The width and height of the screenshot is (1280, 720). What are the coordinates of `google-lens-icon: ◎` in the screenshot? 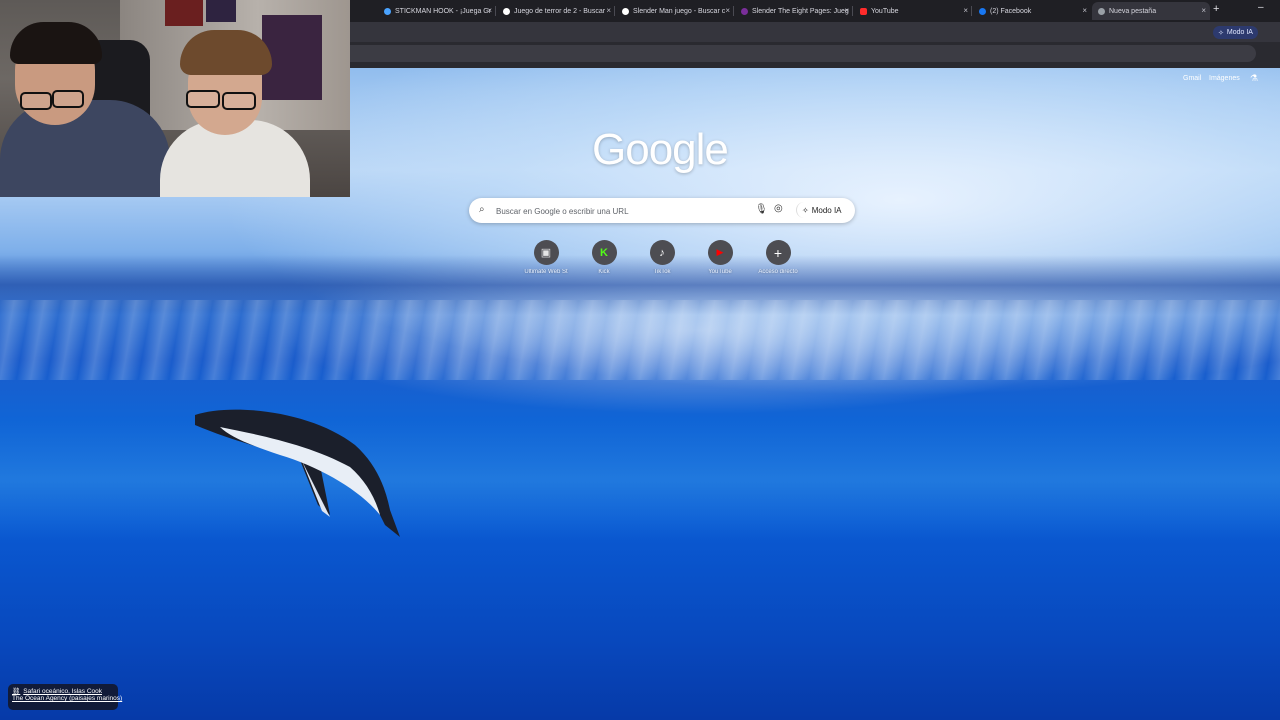 It's located at (778, 208).